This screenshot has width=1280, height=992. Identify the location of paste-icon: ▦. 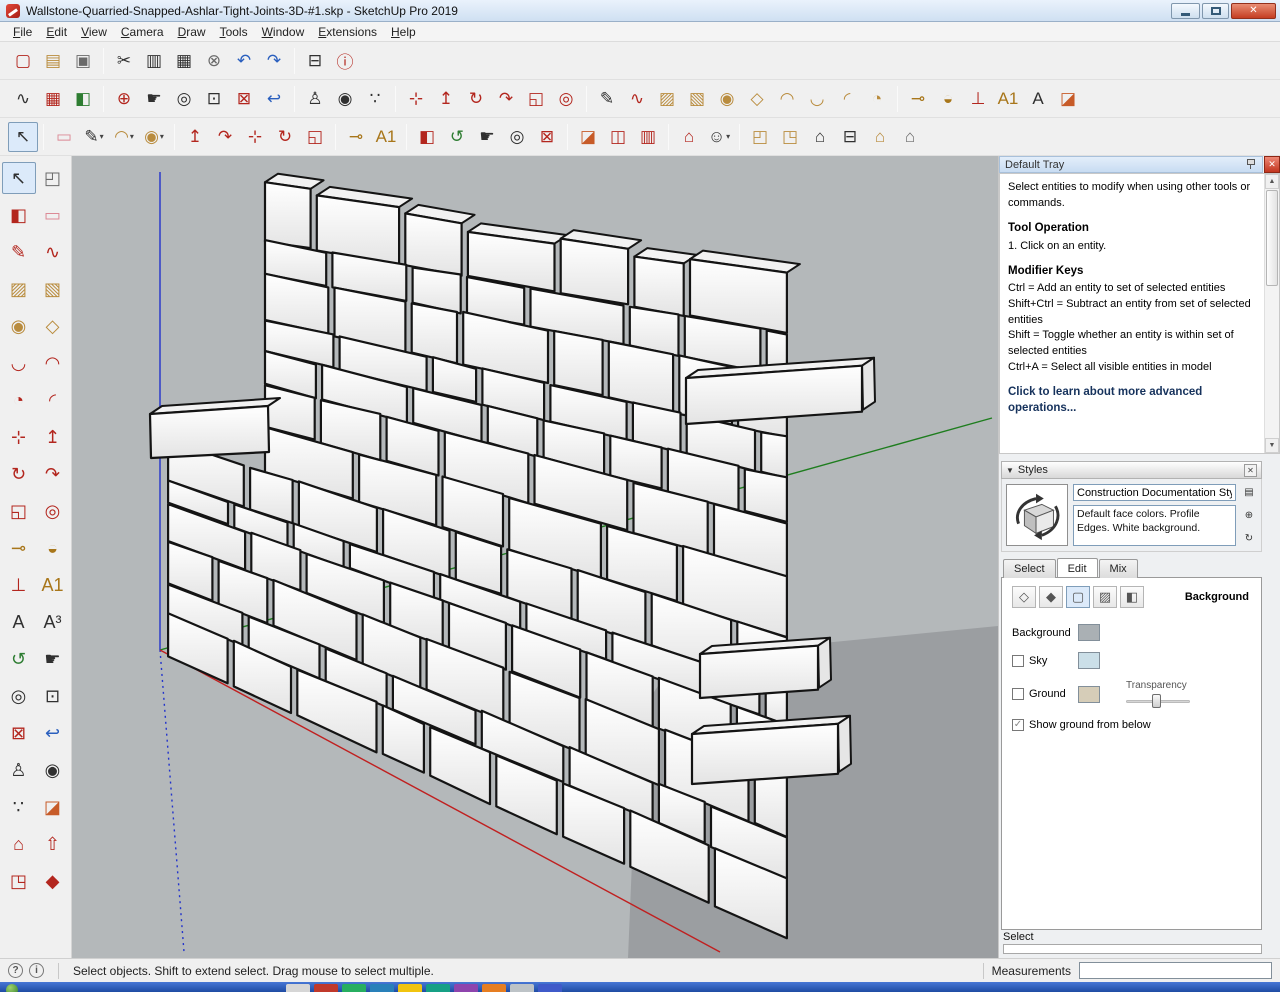
(184, 61).